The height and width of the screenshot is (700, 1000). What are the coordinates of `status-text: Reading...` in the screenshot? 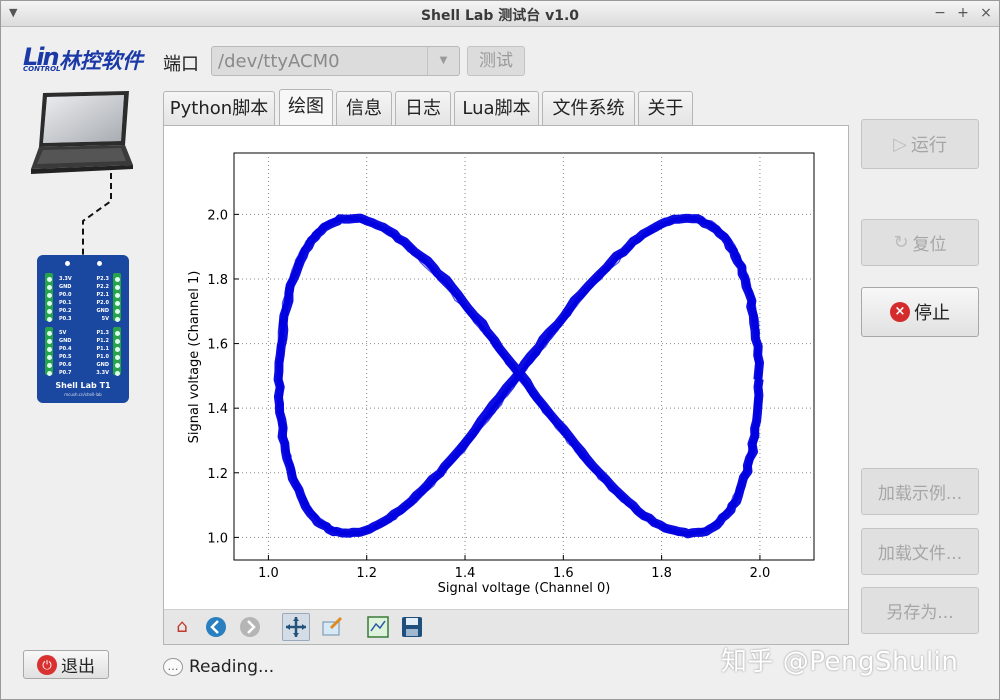 It's located at (232, 667).